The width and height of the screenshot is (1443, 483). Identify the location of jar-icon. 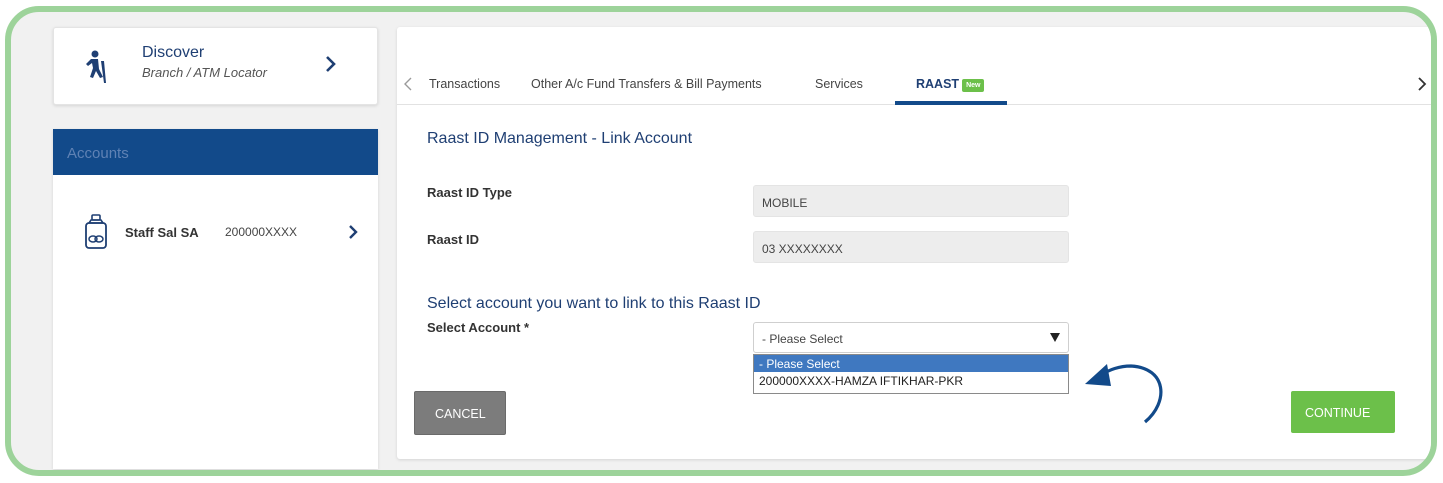
(96, 231).